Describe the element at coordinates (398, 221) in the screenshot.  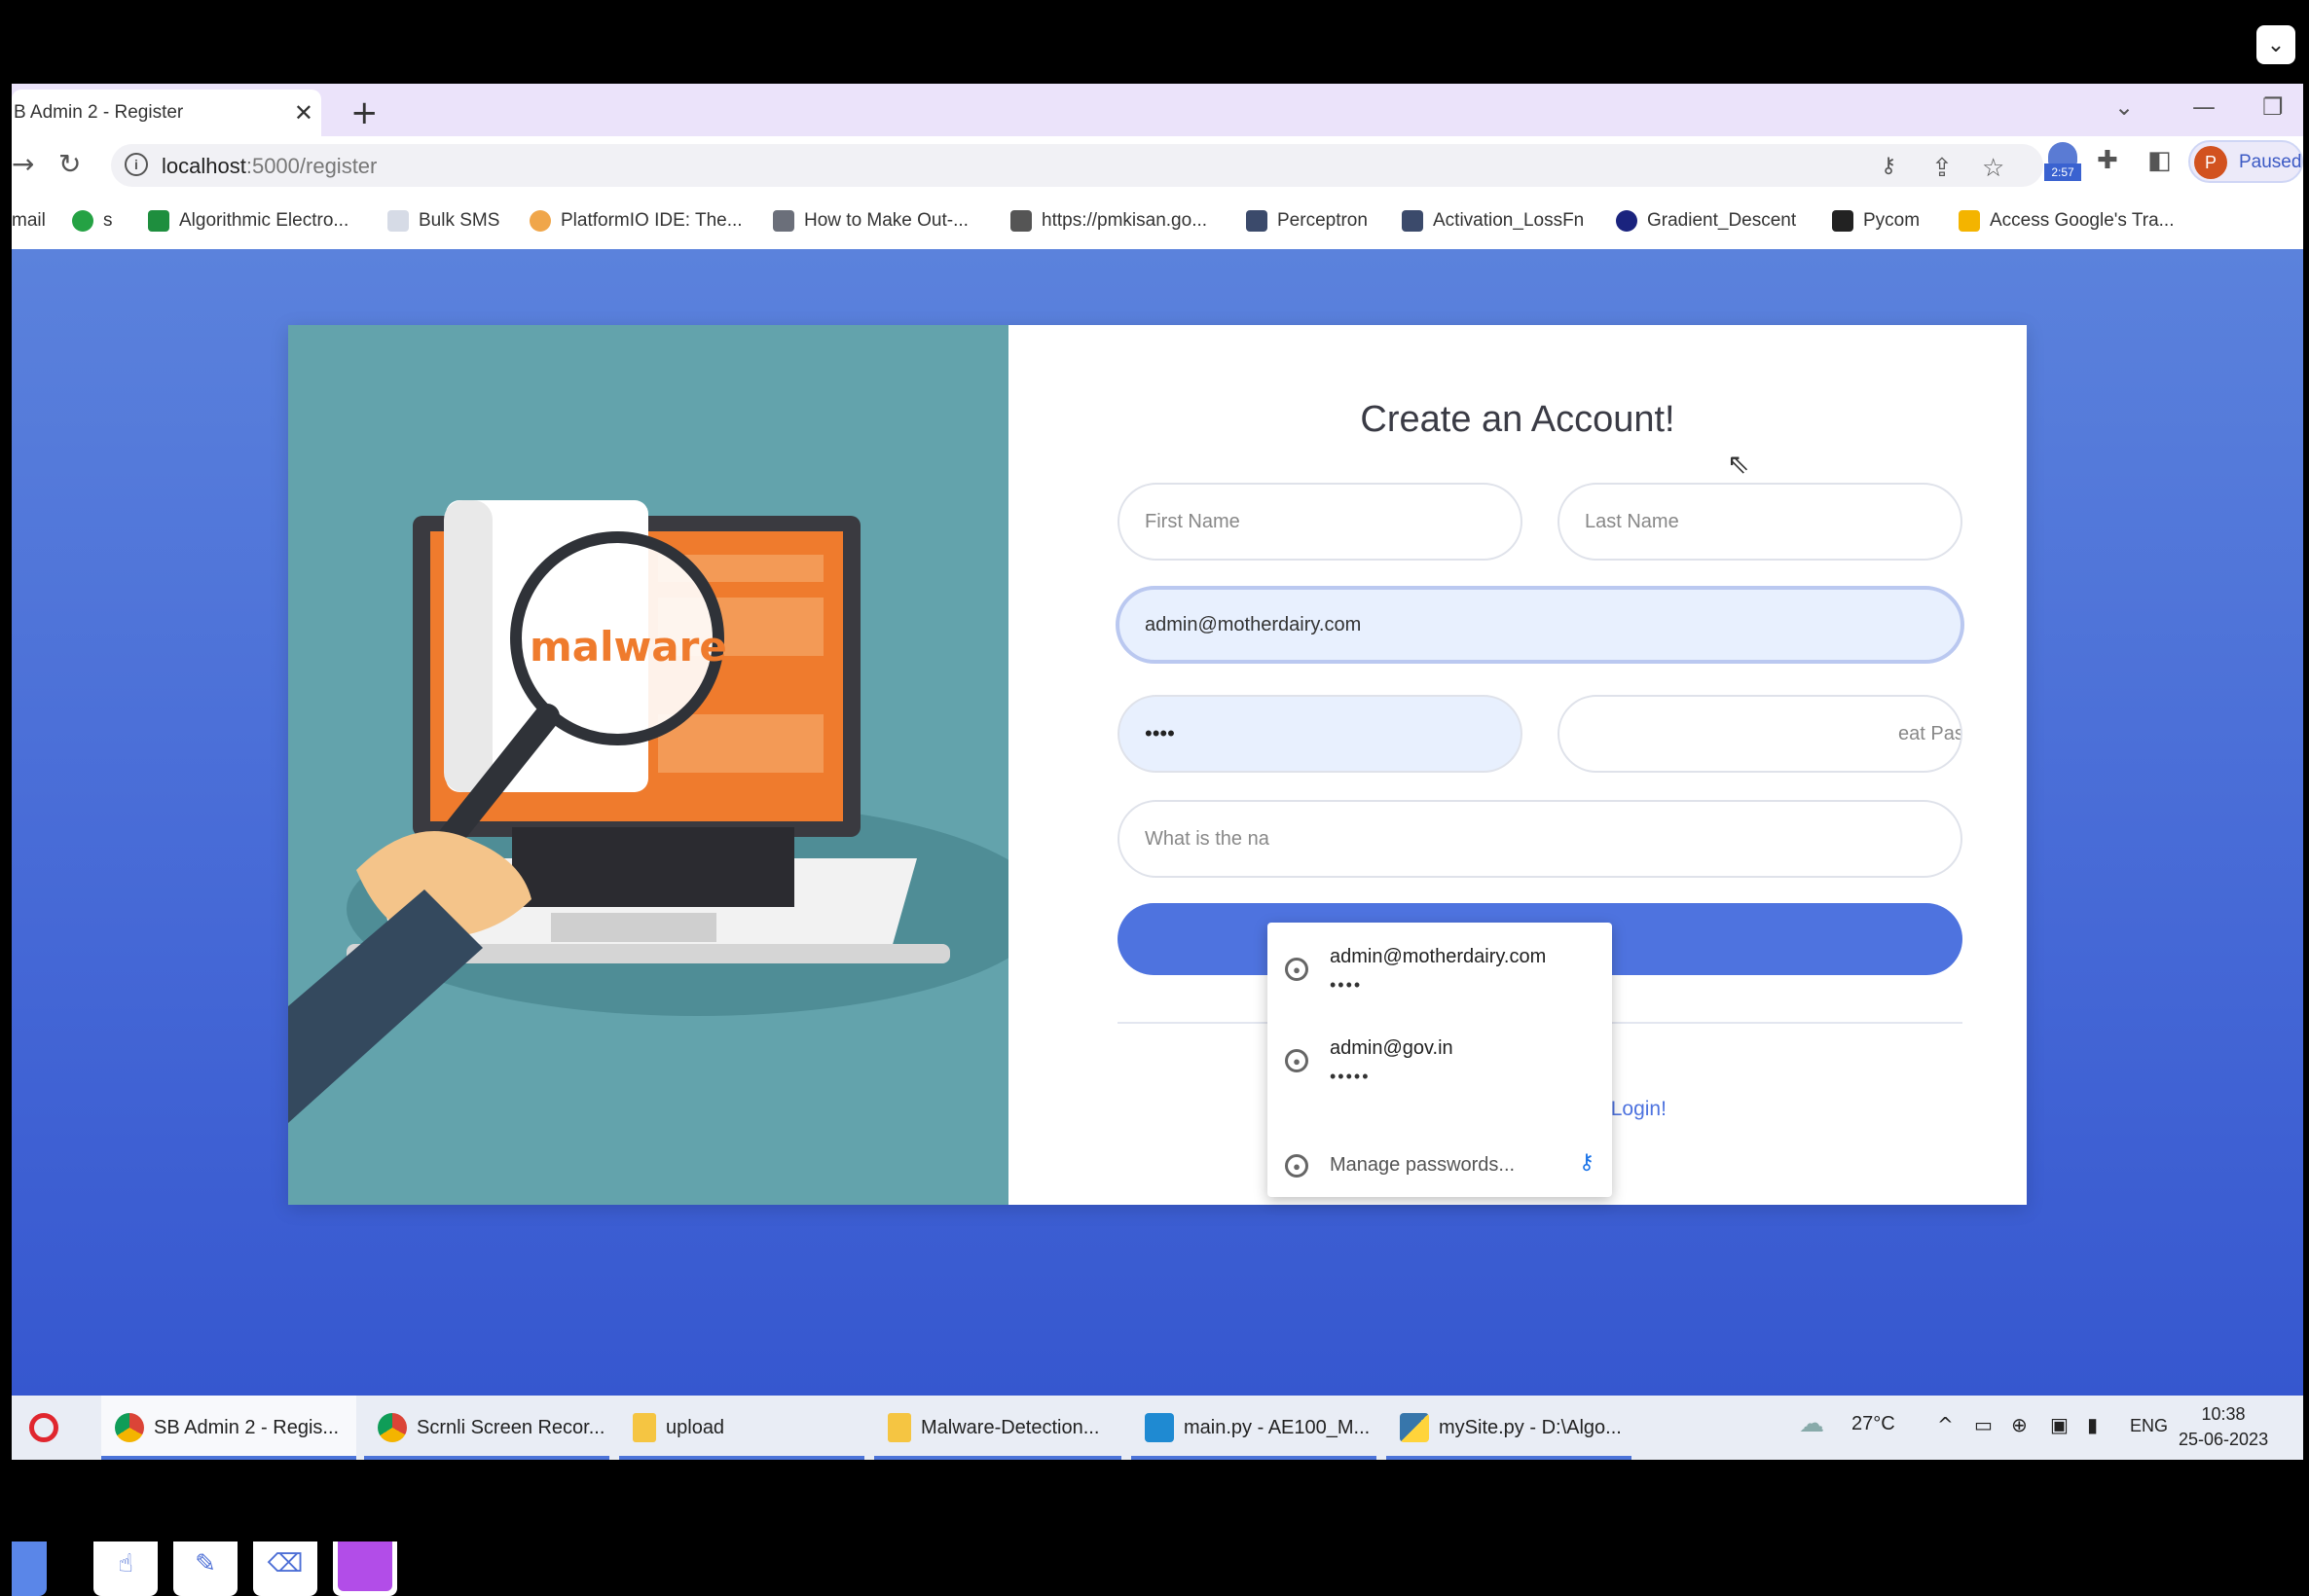
I see `doc-icon` at that location.